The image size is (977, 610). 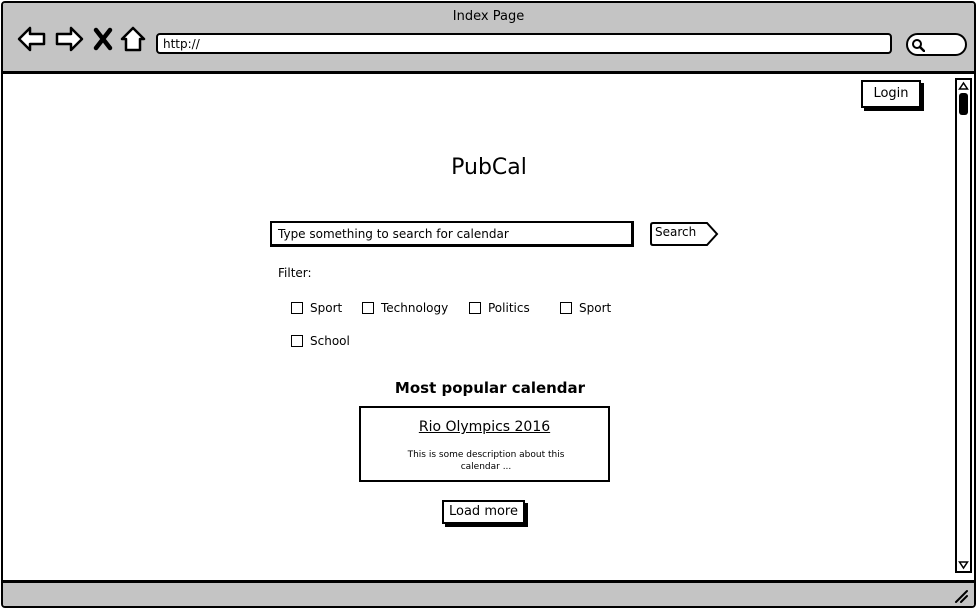 I want to click on search-button: Search, so click(x=684, y=234).